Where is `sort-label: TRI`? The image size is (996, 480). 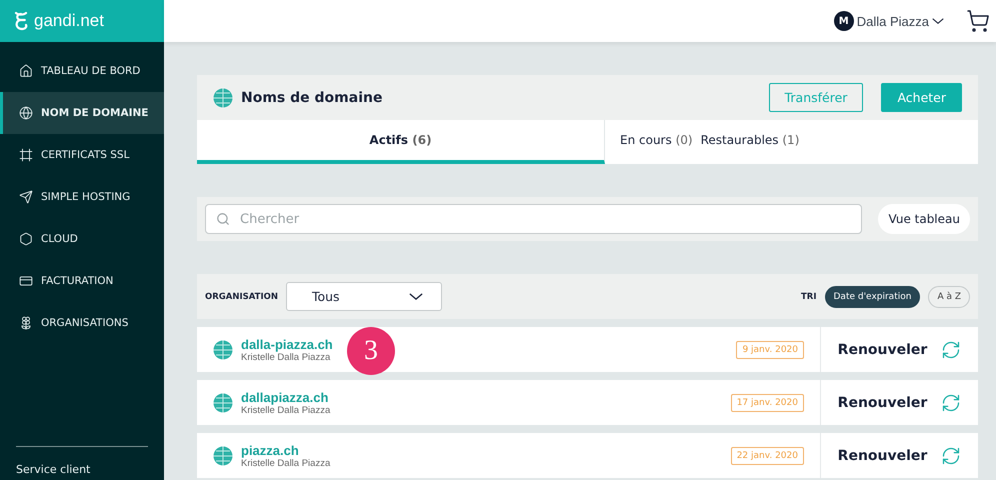
sort-label: TRI is located at coordinates (808, 297).